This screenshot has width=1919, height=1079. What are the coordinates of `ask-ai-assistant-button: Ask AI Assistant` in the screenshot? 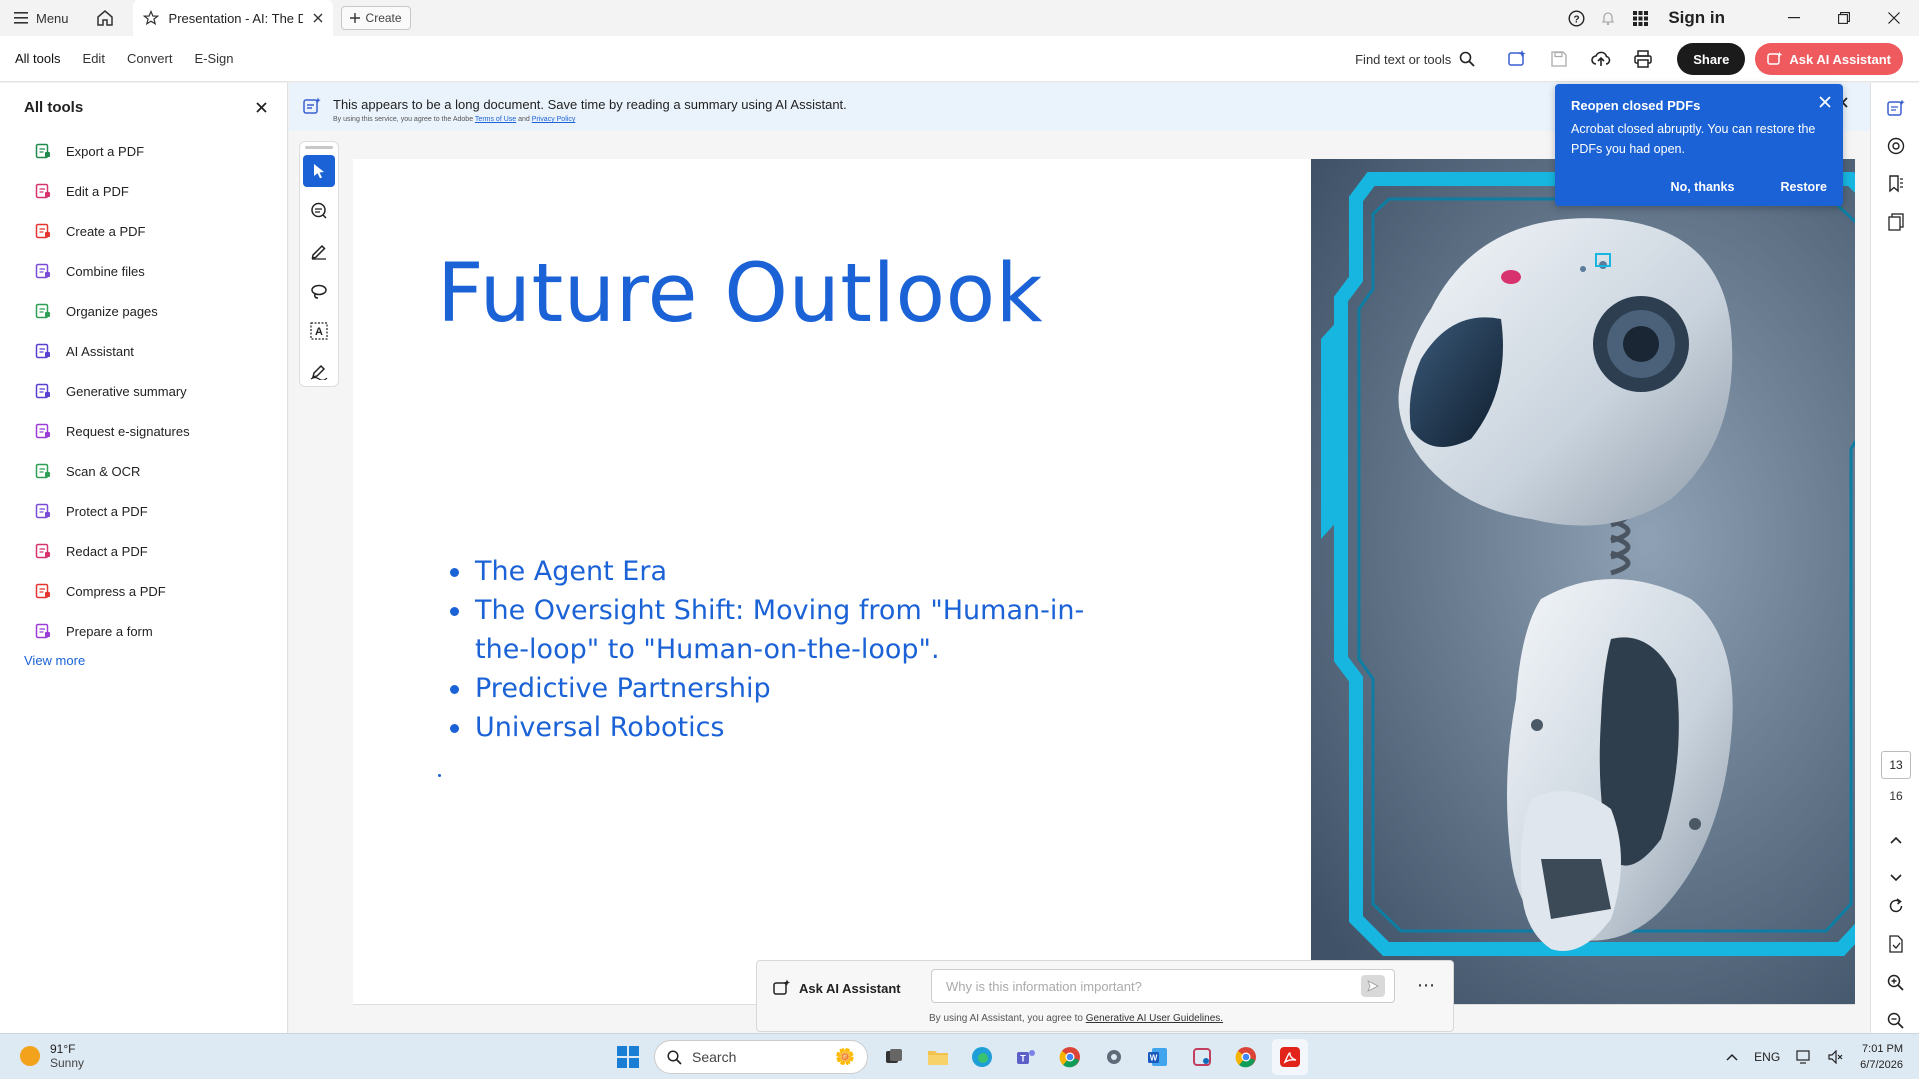 It's located at (1829, 59).